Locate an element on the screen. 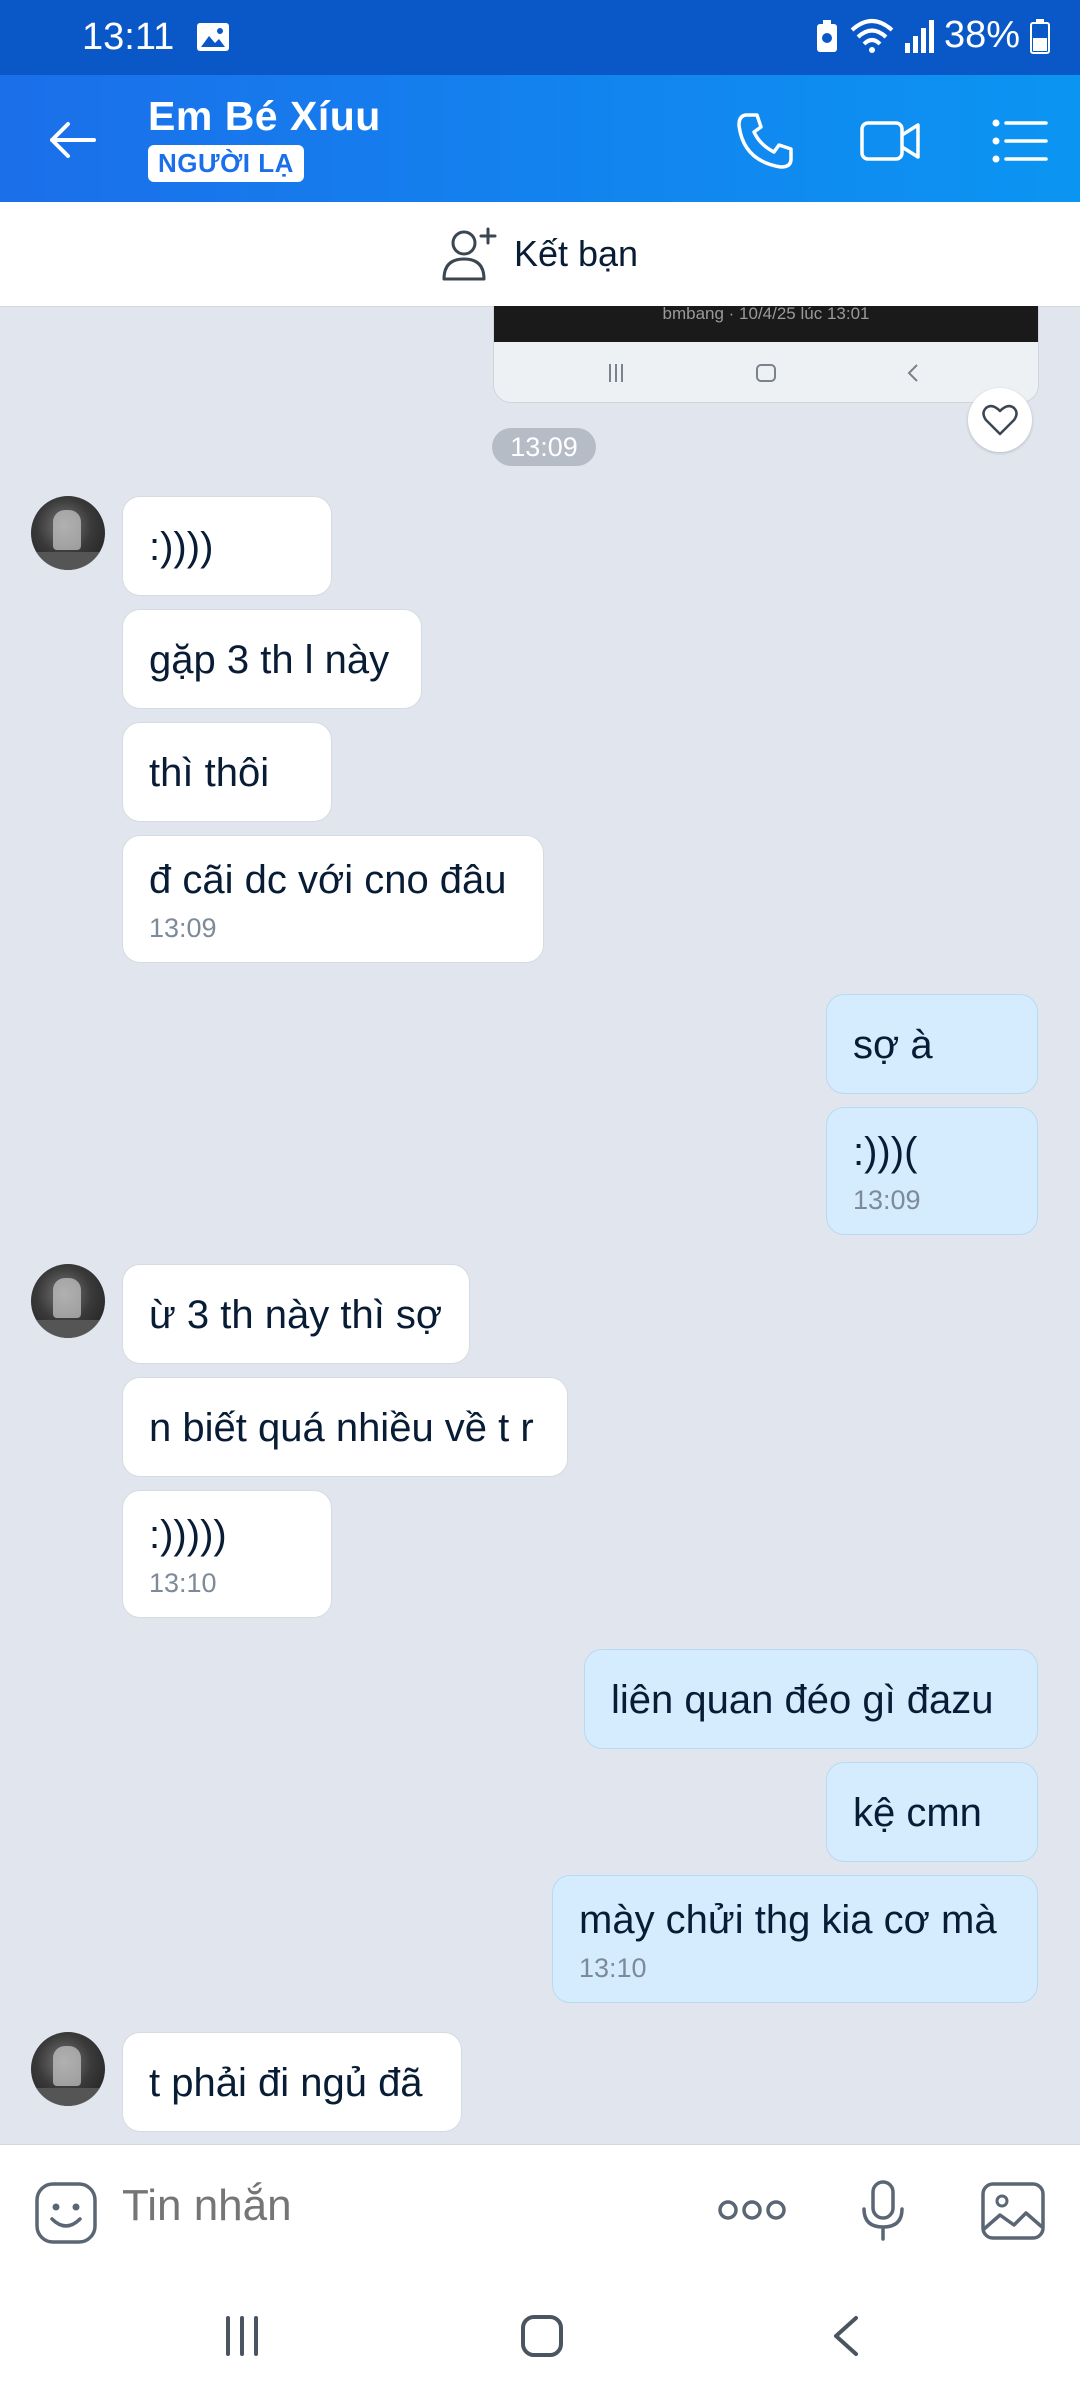 The image size is (1080, 2400). incoming-message: thì thôi is located at coordinates (227, 772).